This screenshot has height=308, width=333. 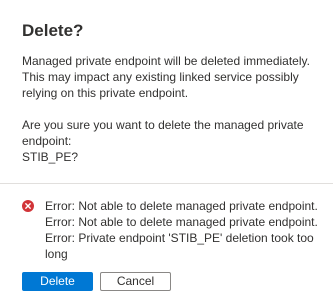 What do you see at coordinates (135, 281) in the screenshot?
I see `cancel-button: Cancel` at bounding box center [135, 281].